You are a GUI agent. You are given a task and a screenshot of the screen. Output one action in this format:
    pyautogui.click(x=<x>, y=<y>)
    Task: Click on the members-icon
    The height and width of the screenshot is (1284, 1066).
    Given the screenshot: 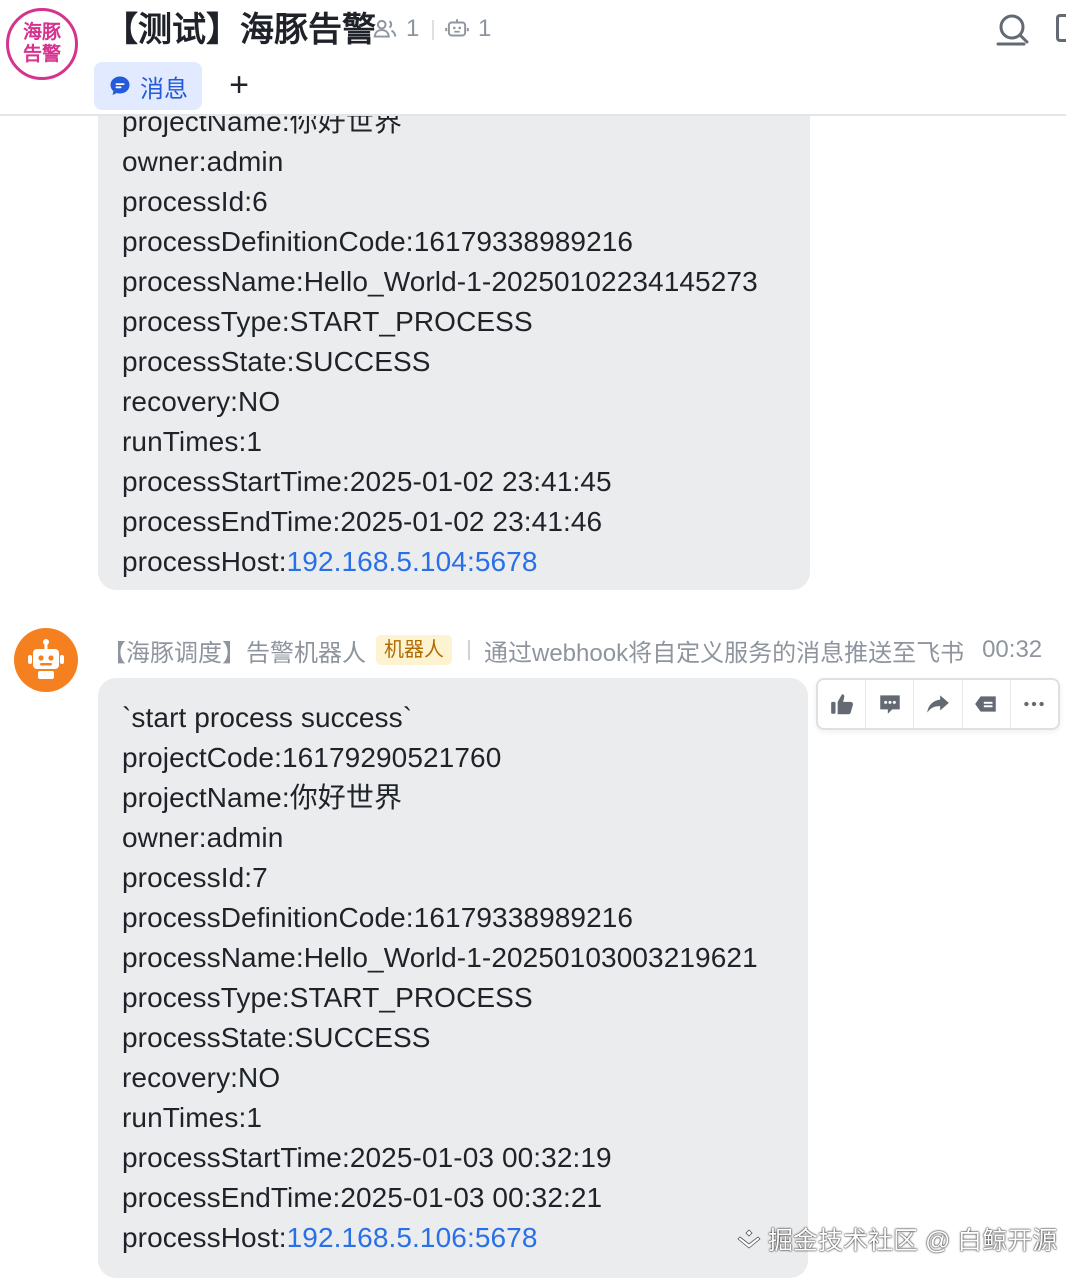 What is the action you would take?
    pyautogui.click(x=385, y=28)
    